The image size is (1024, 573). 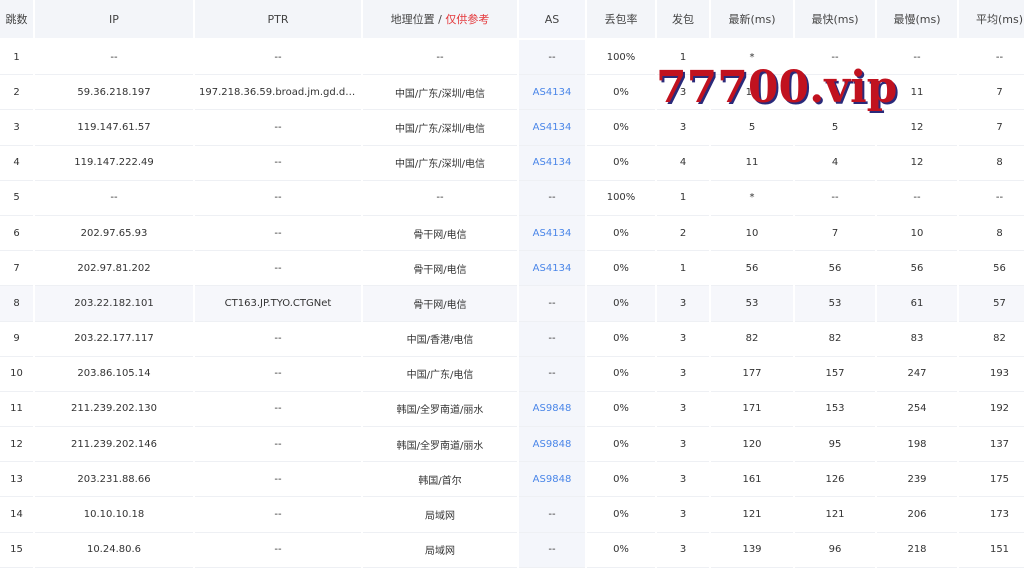 I want to click on cell-worst: 206, so click(x=917, y=515).